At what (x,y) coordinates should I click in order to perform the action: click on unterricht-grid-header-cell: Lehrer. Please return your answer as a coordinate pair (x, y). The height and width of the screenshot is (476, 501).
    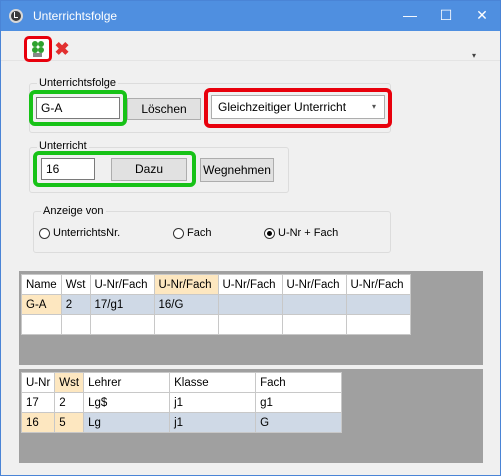
    Looking at the image, I should click on (127, 382).